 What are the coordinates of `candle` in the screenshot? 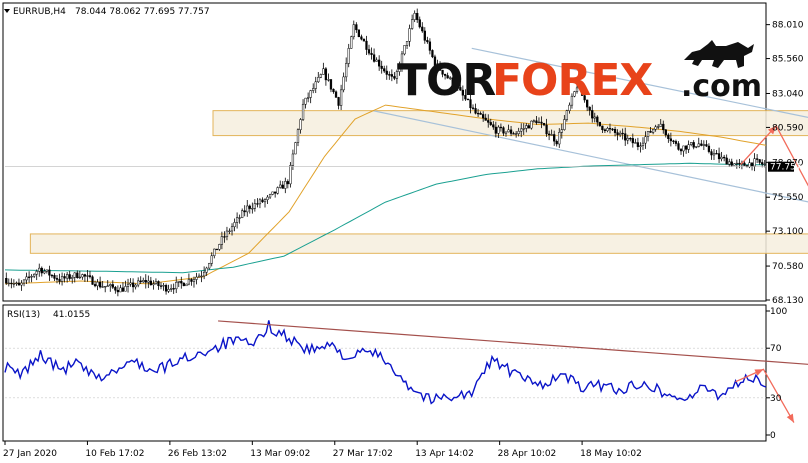 It's located at (599, 124).